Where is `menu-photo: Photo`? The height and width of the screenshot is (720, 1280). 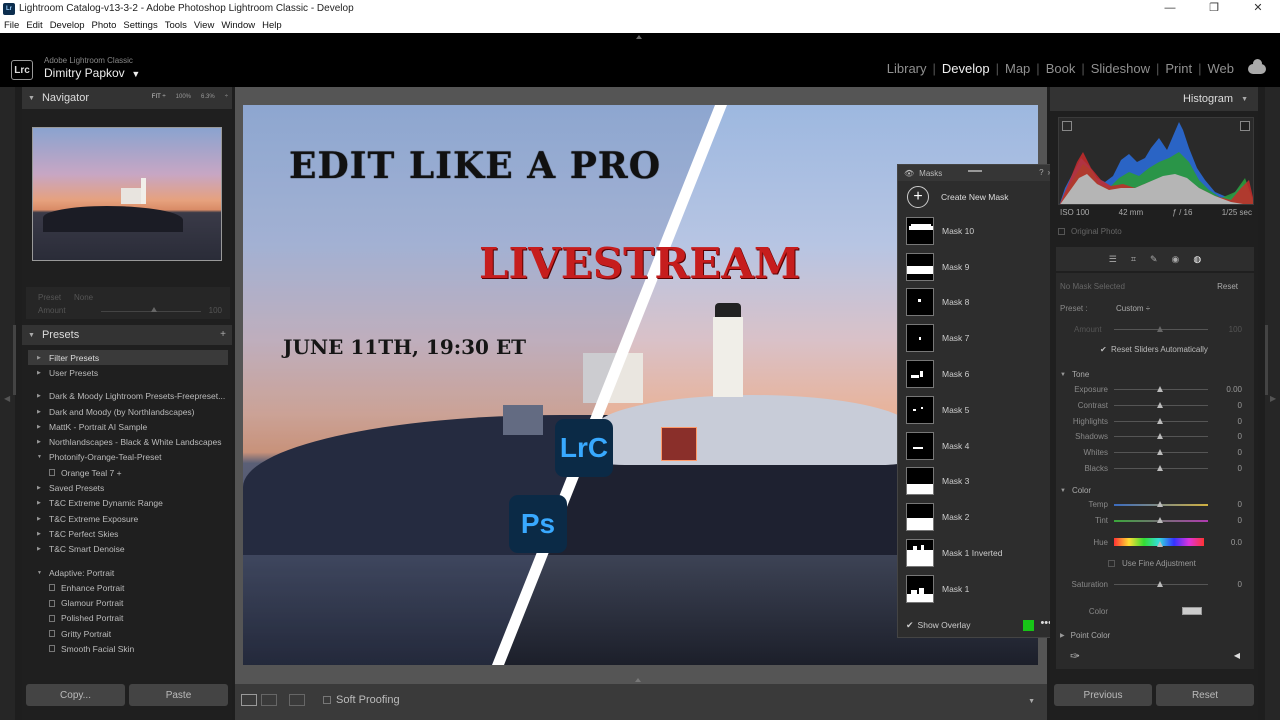
menu-photo: Photo is located at coordinates (104, 25).